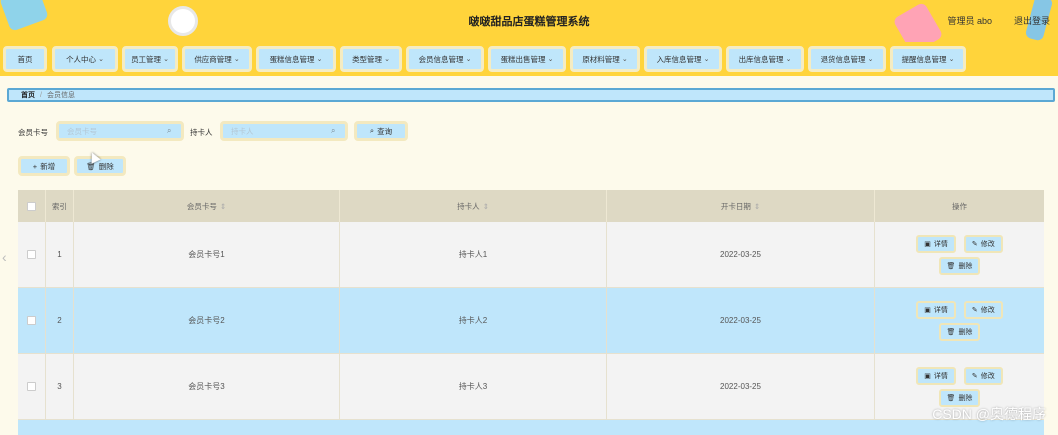 Image resolution: width=1058 pixels, height=435 pixels. I want to click on row-index: 3, so click(60, 386).